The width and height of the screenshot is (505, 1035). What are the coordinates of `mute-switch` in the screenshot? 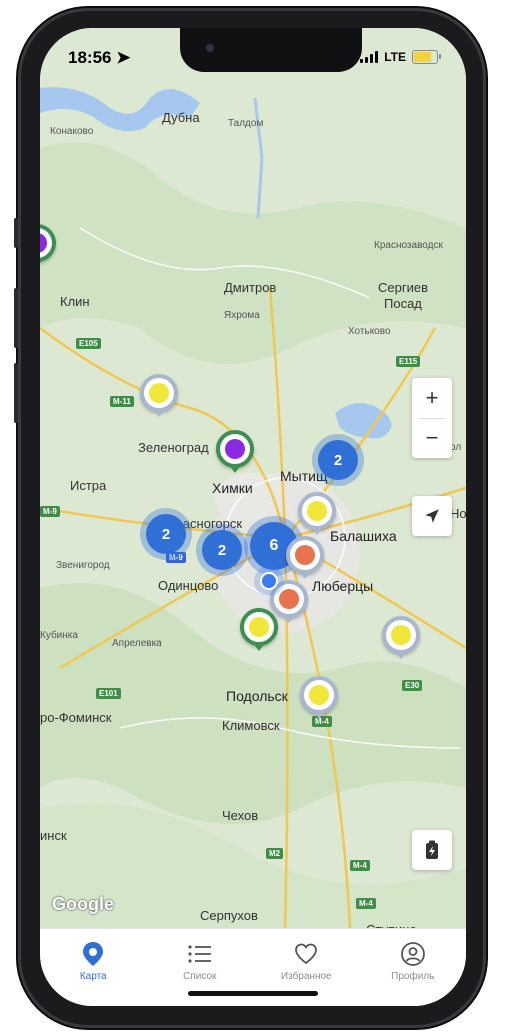 It's located at (16, 233).